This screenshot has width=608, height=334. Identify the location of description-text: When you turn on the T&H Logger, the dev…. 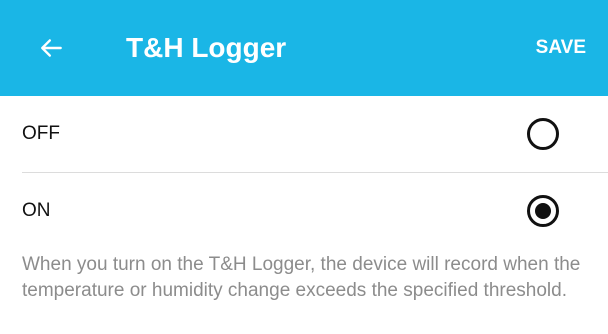
(301, 277).